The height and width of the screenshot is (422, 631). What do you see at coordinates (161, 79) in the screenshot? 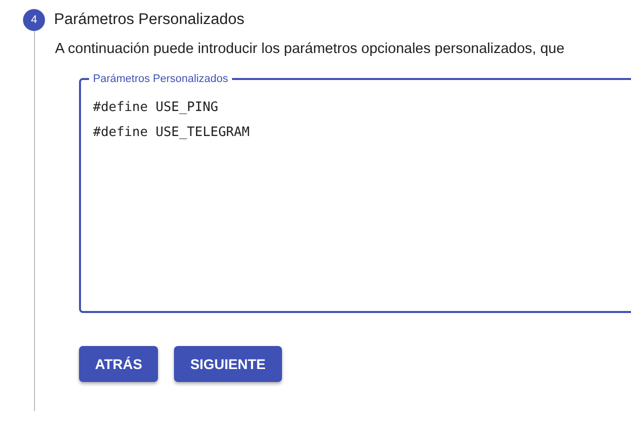
I see `field-label: Parámetros Personalizados` at bounding box center [161, 79].